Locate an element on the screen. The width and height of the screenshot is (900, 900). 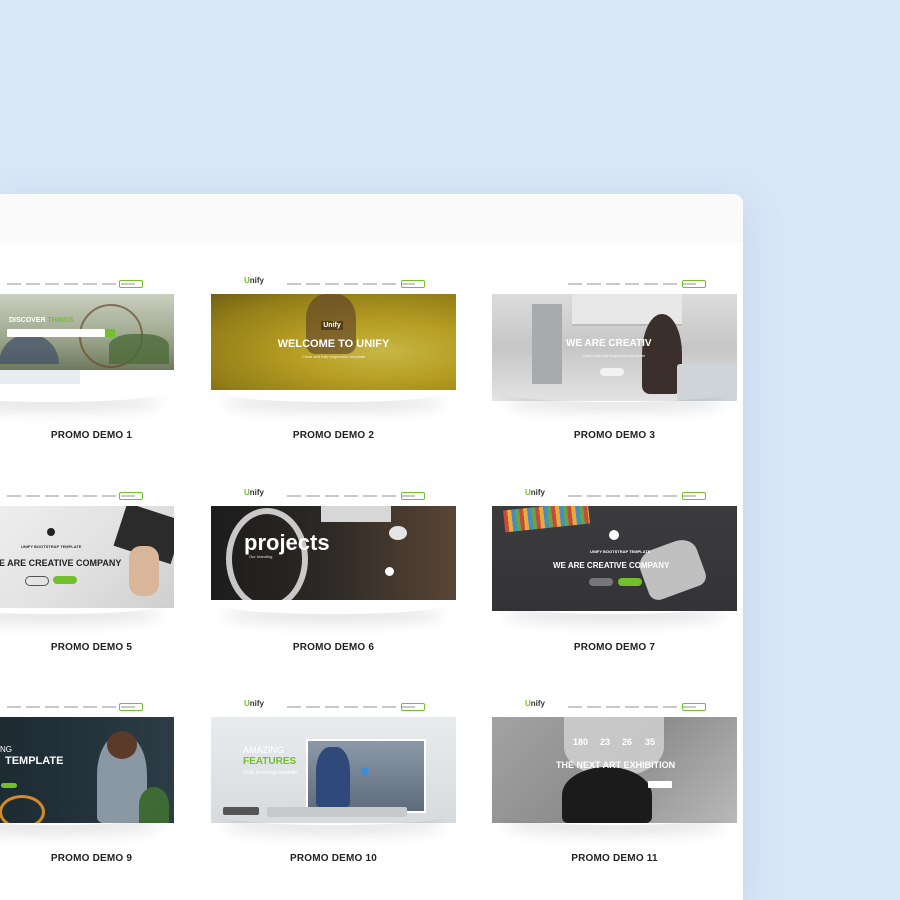
search-icon is located at coordinates (110, 333).